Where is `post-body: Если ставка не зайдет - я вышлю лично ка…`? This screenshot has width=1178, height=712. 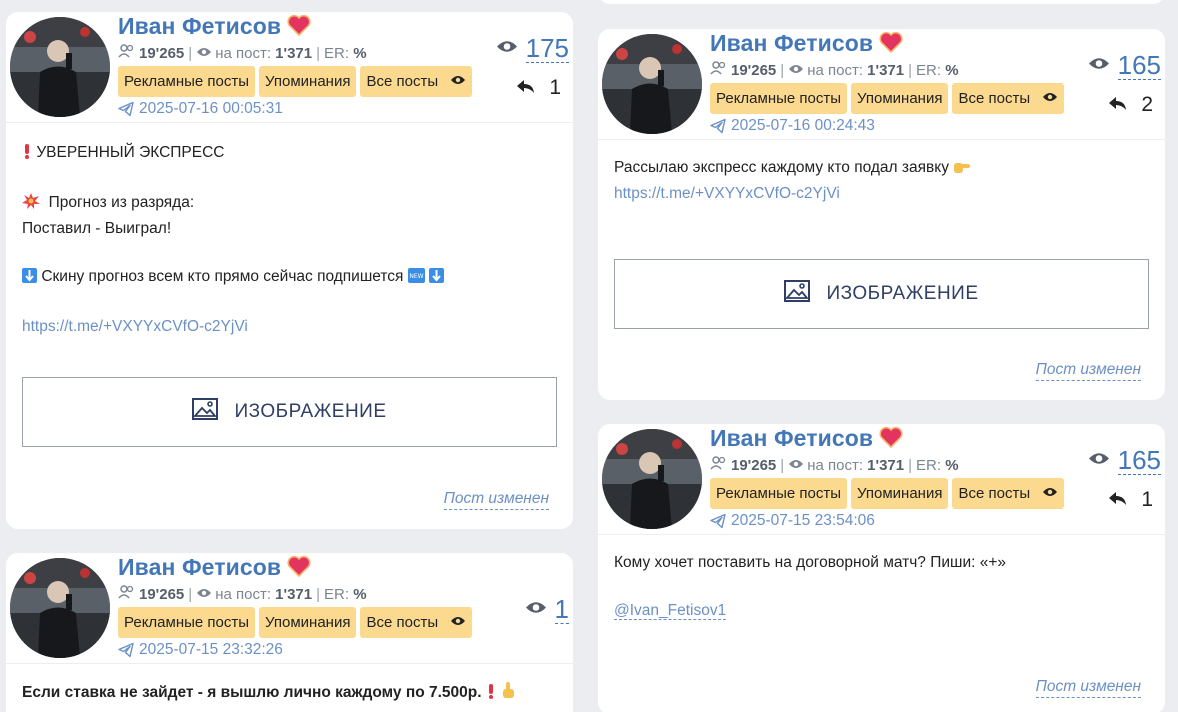 post-body: Если ставка не зайдет - я вышлю лично ка… is located at coordinates (289, 685).